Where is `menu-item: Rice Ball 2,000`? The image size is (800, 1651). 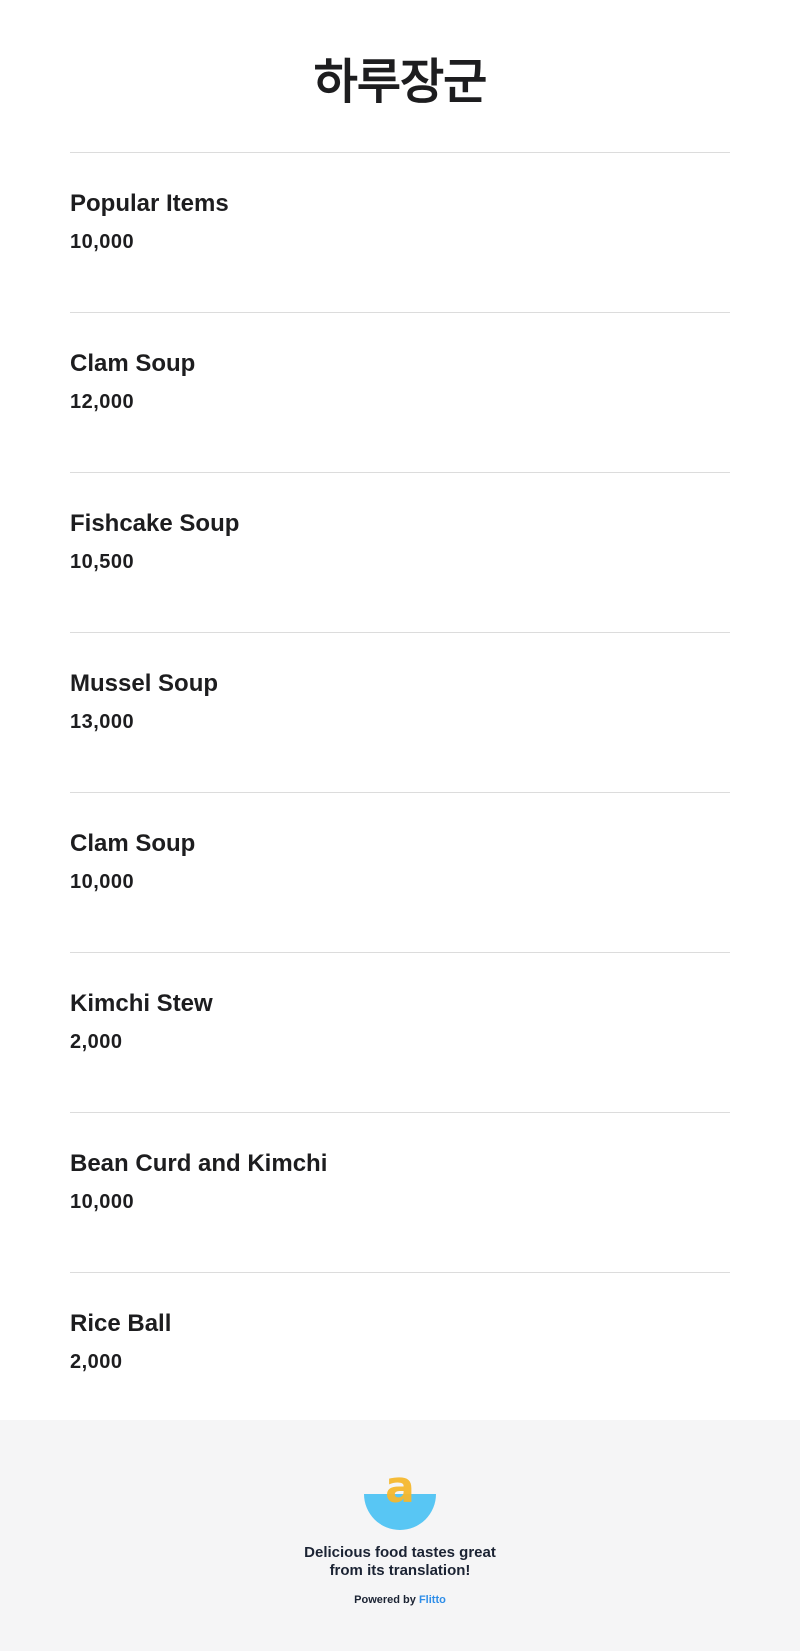 menu-item: Rice Ball 2,000 is located at coordinates (400, 1346).